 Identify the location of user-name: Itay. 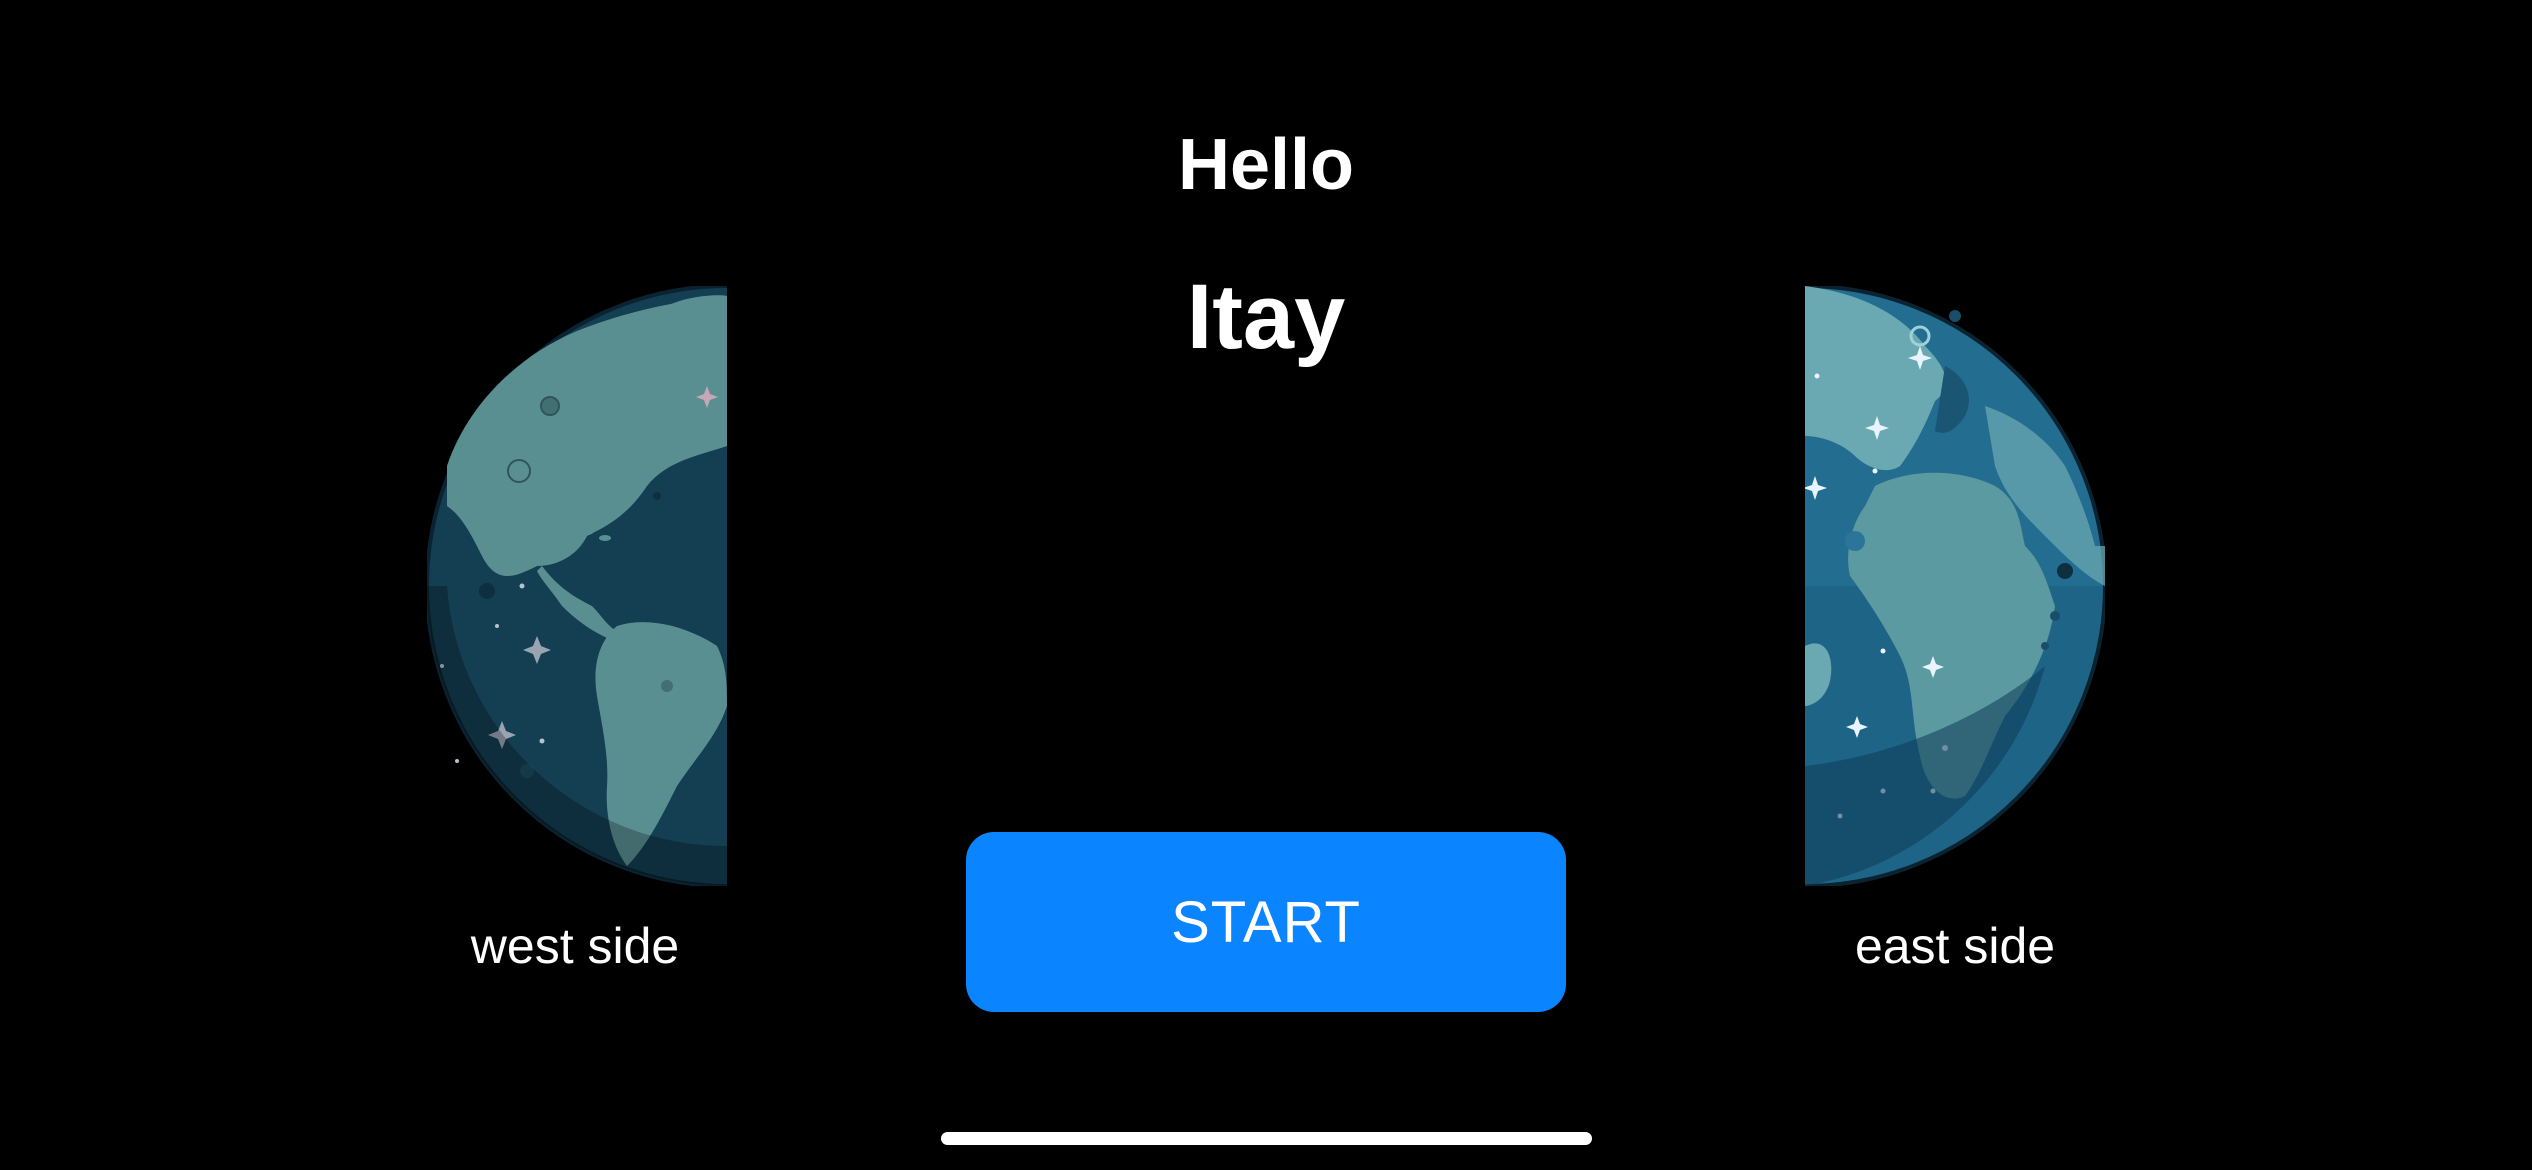
(1266, 317).